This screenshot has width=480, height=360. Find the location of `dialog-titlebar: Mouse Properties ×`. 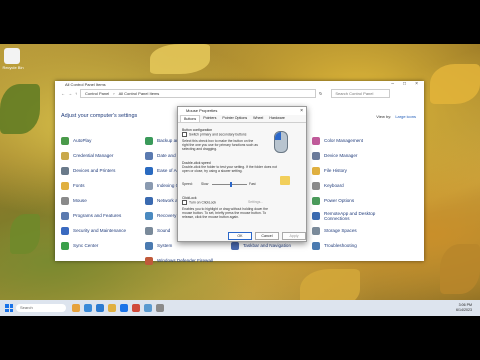

dialog-titlebar: Mouse Properties × is located at coordinates (242, 111).